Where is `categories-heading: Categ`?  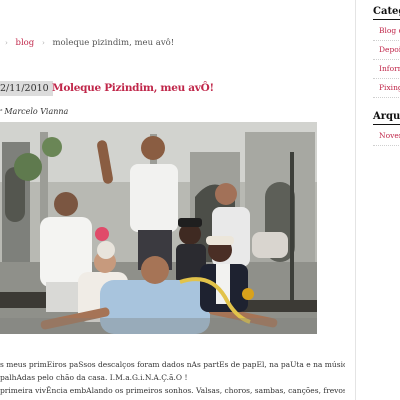 categories-heading: Categ is located at coordinates (386, 13).